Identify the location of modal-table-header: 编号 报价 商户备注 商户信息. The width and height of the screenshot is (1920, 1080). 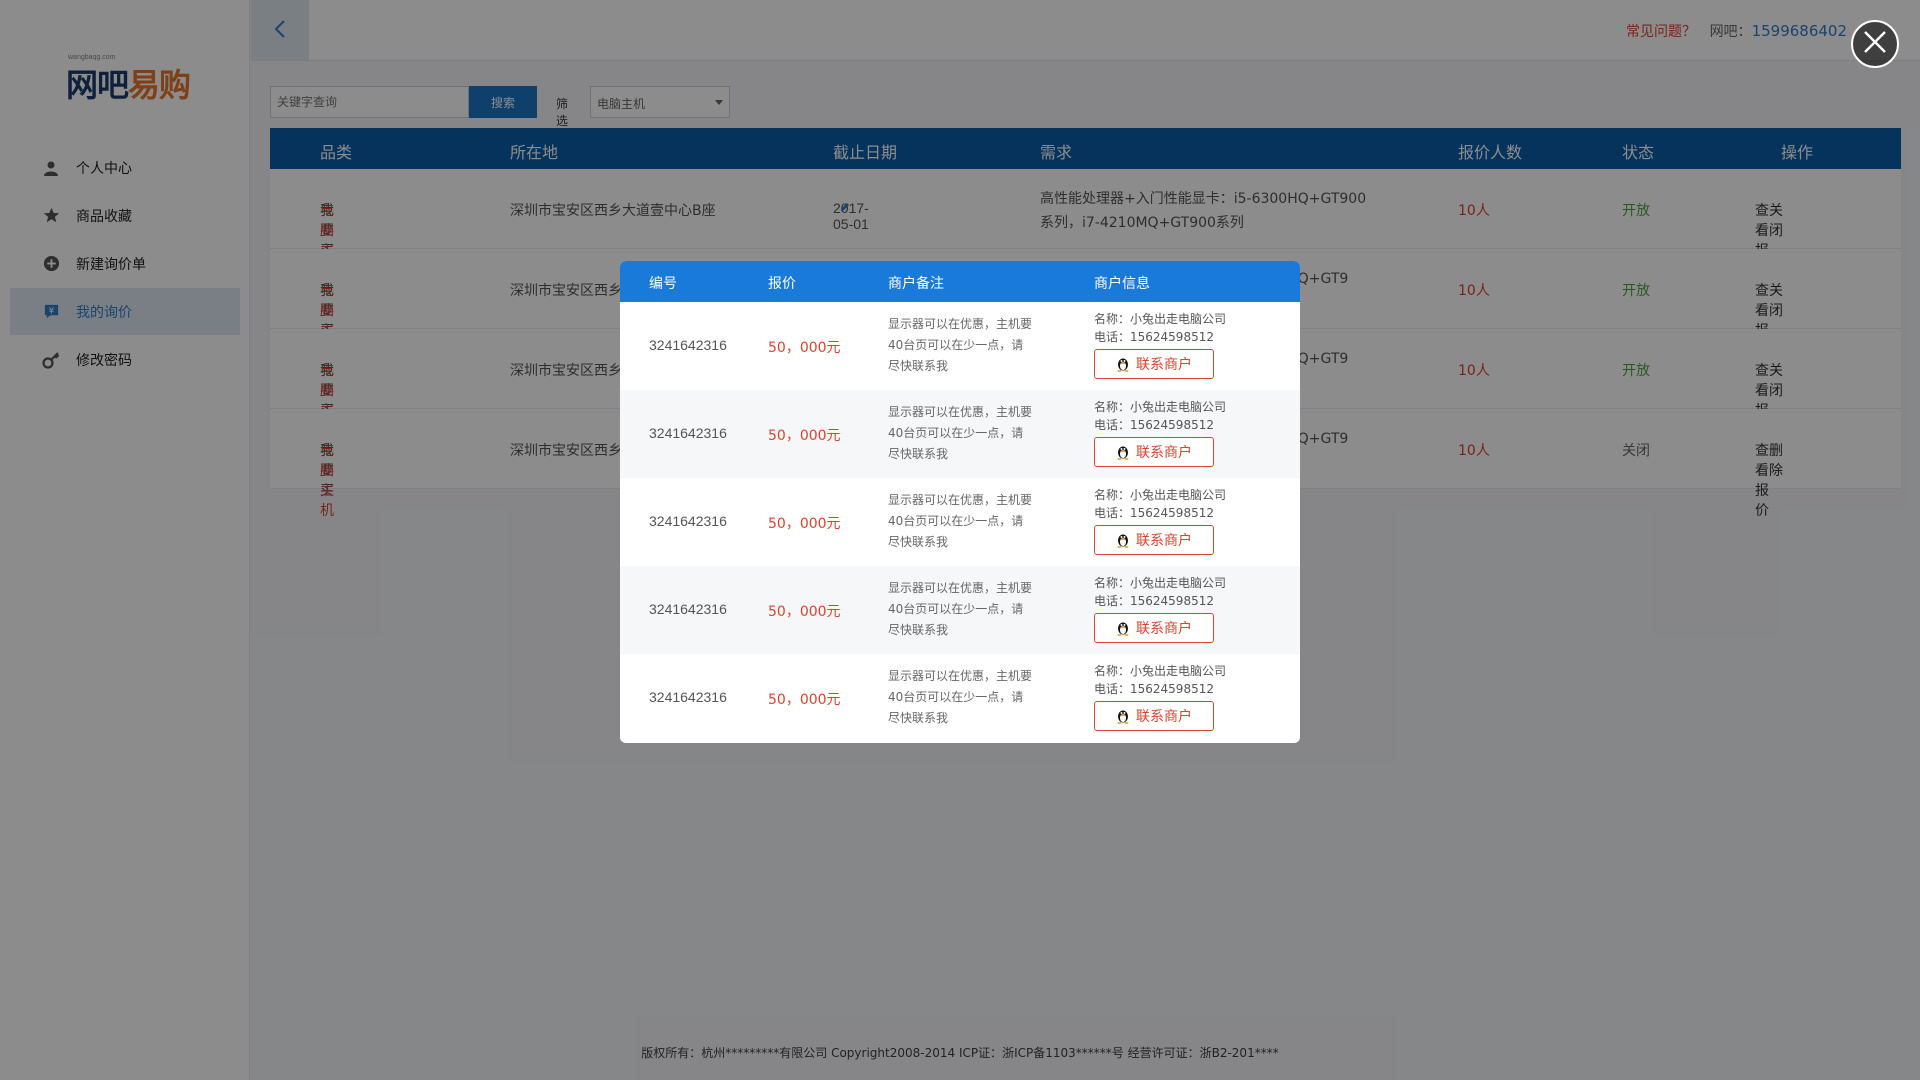
(960, 281).